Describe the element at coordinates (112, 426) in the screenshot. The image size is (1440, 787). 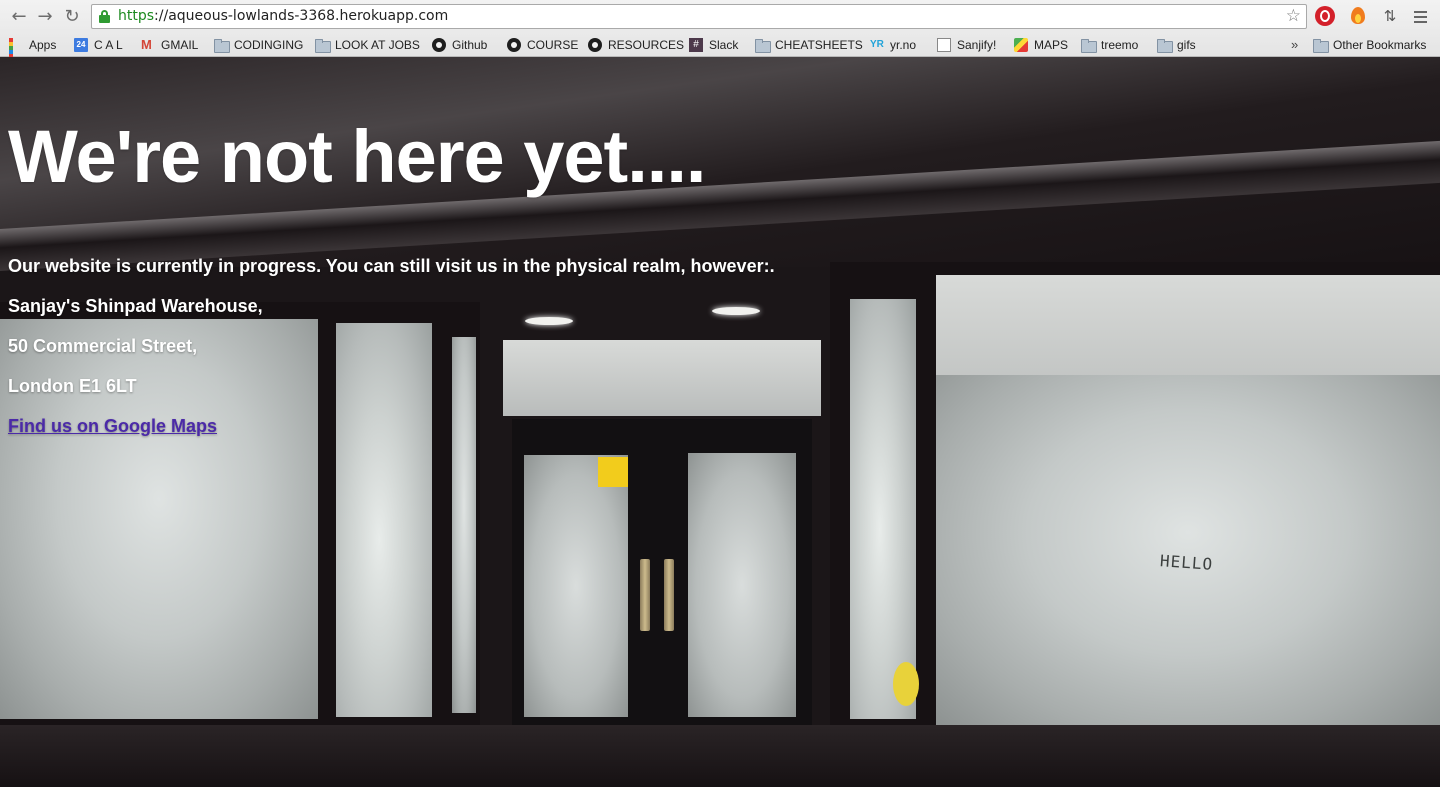
I see `google-maps-link: Find us on Google Maps` at that location.